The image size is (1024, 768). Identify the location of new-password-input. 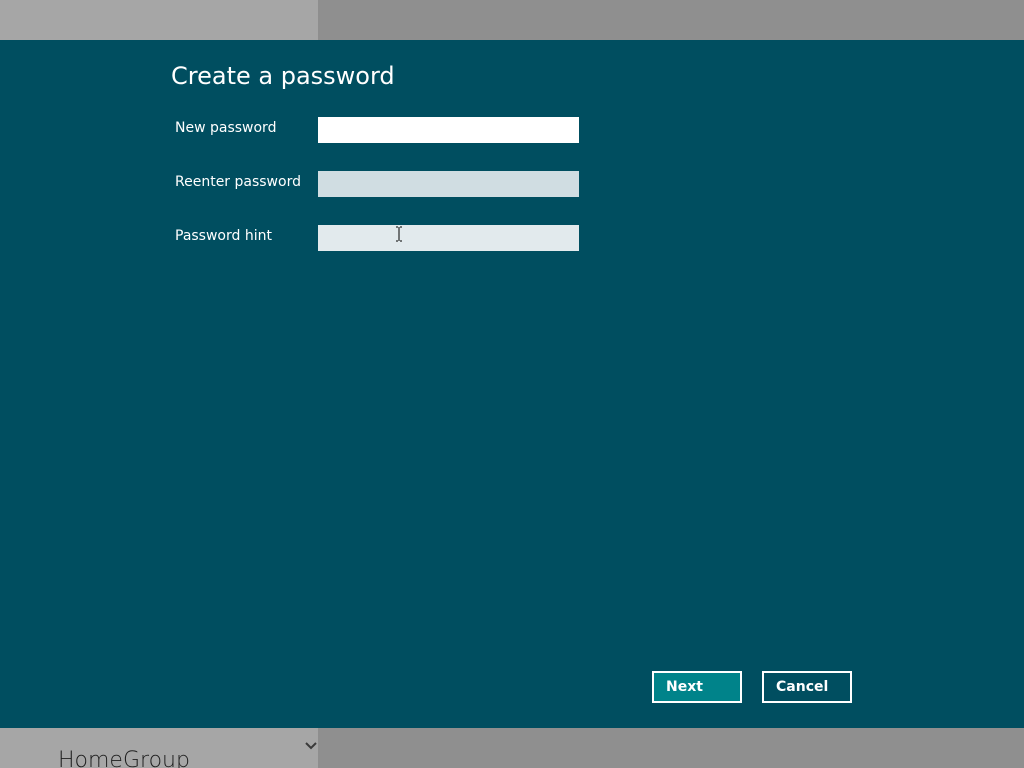
(448, 130).